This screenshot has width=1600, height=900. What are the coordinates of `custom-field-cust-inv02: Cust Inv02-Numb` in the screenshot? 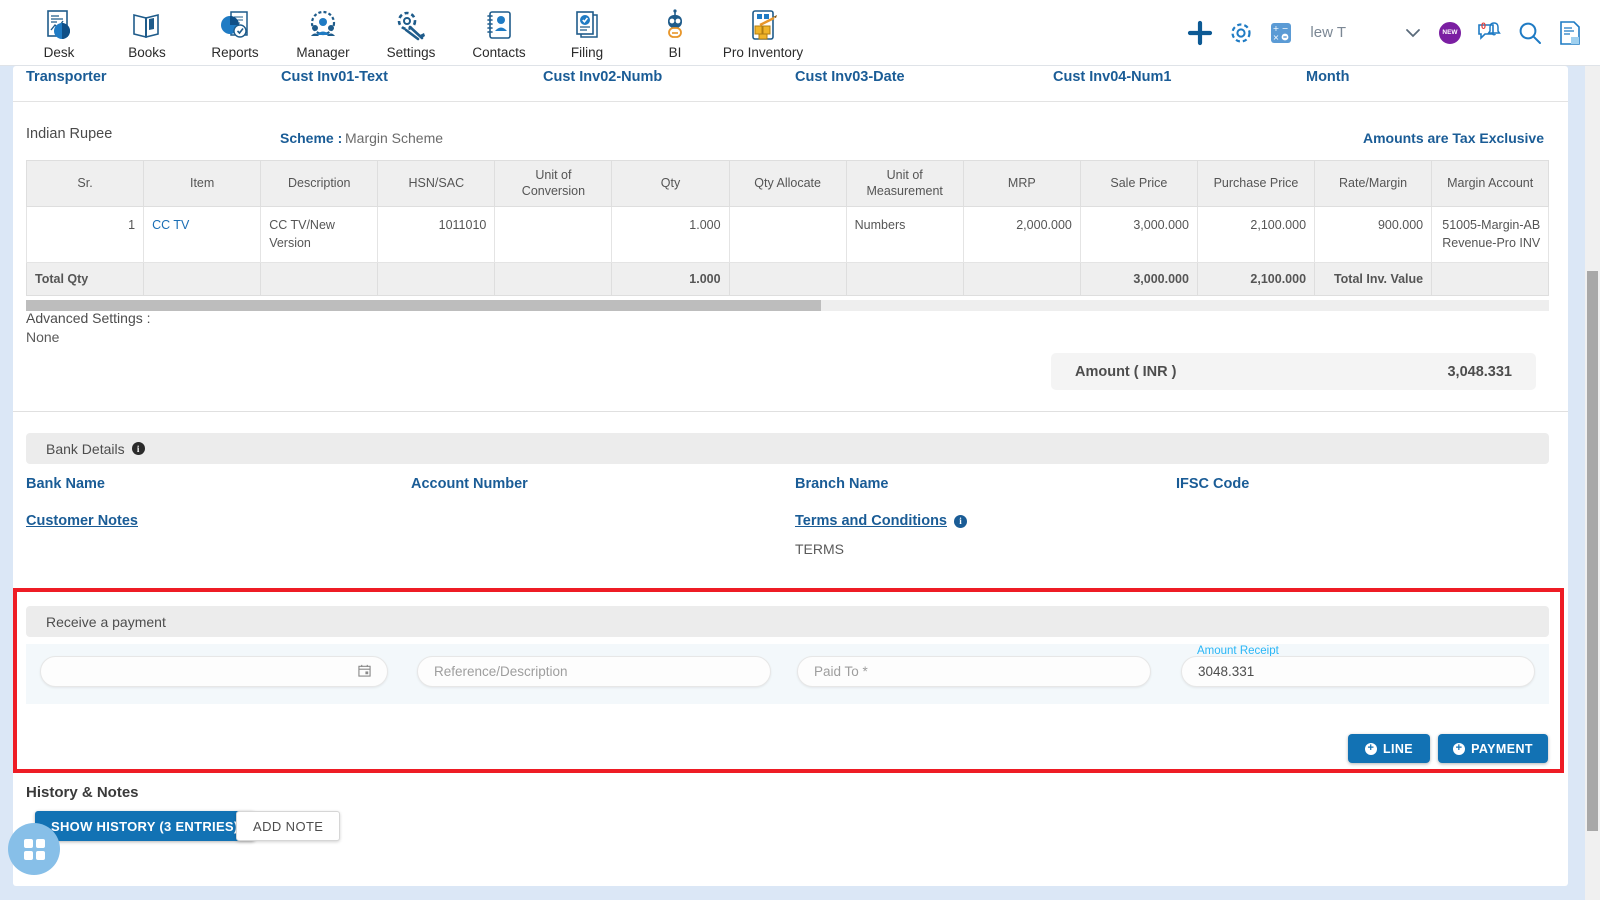 It's located at (602, 77).